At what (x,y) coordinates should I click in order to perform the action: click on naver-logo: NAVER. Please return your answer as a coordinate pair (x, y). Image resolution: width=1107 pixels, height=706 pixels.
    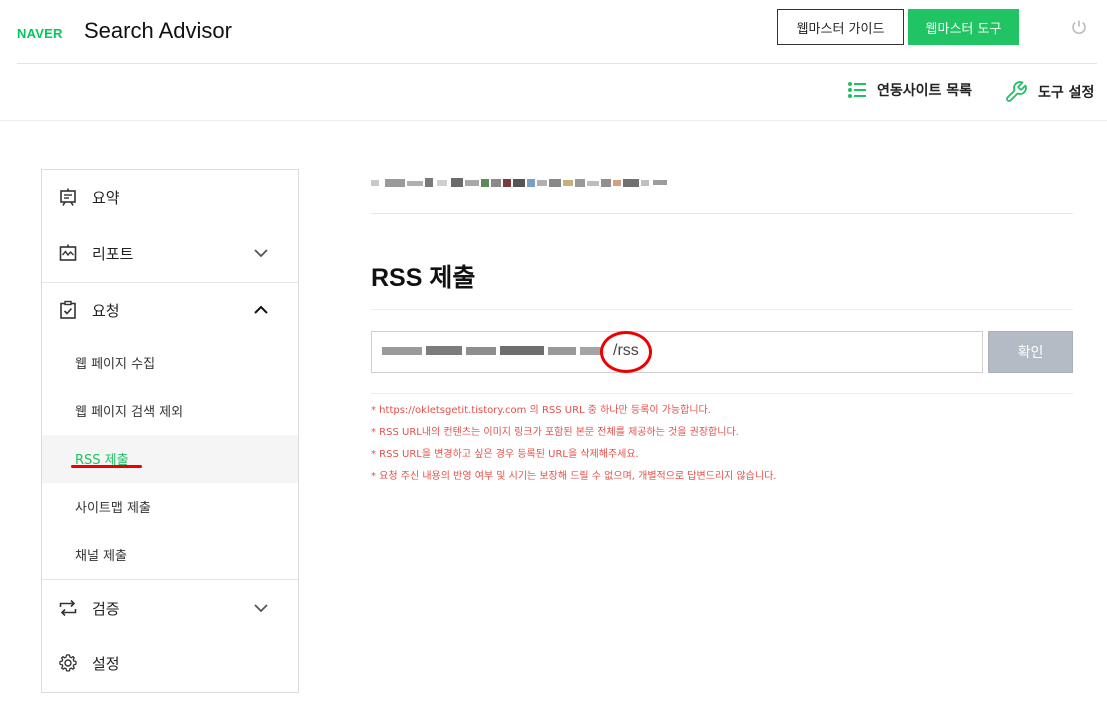
    Looking at the image, I should click on (40, 33).